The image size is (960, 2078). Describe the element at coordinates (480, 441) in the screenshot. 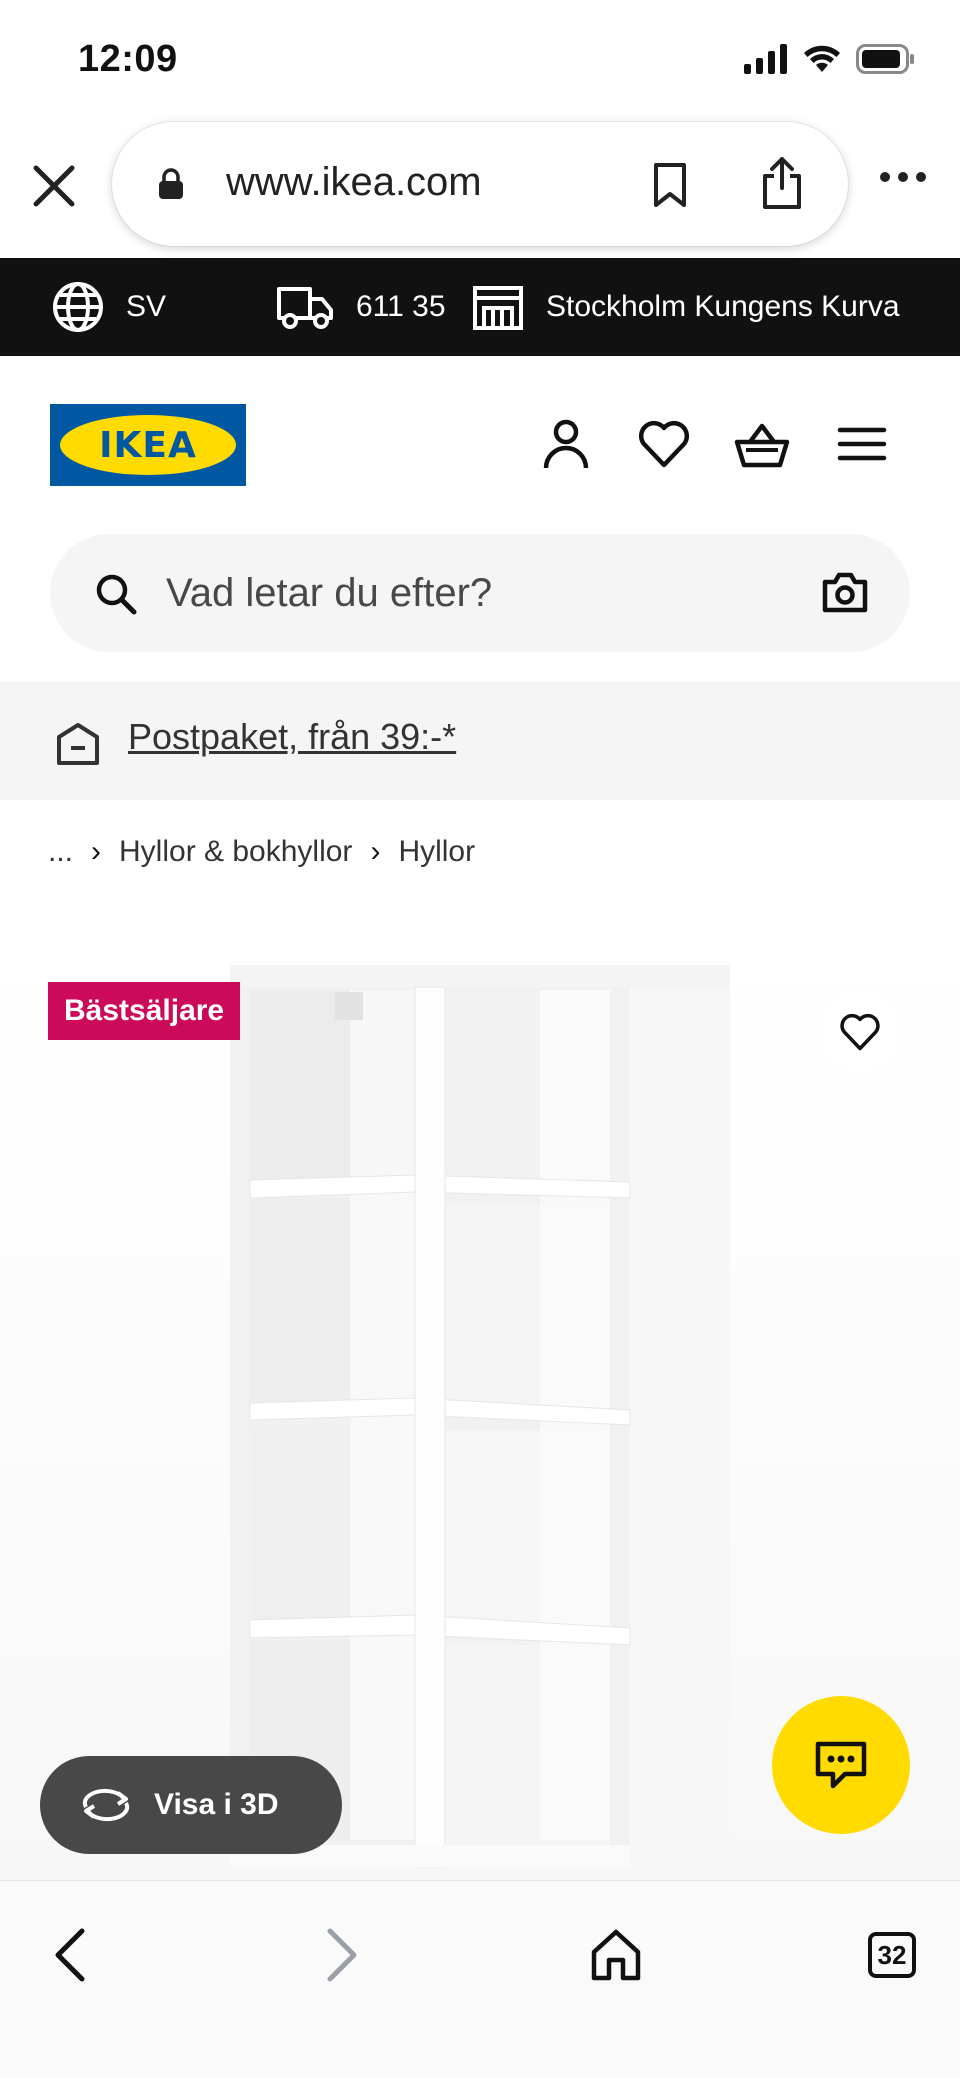

I see `site-header: IKEA` at that location.